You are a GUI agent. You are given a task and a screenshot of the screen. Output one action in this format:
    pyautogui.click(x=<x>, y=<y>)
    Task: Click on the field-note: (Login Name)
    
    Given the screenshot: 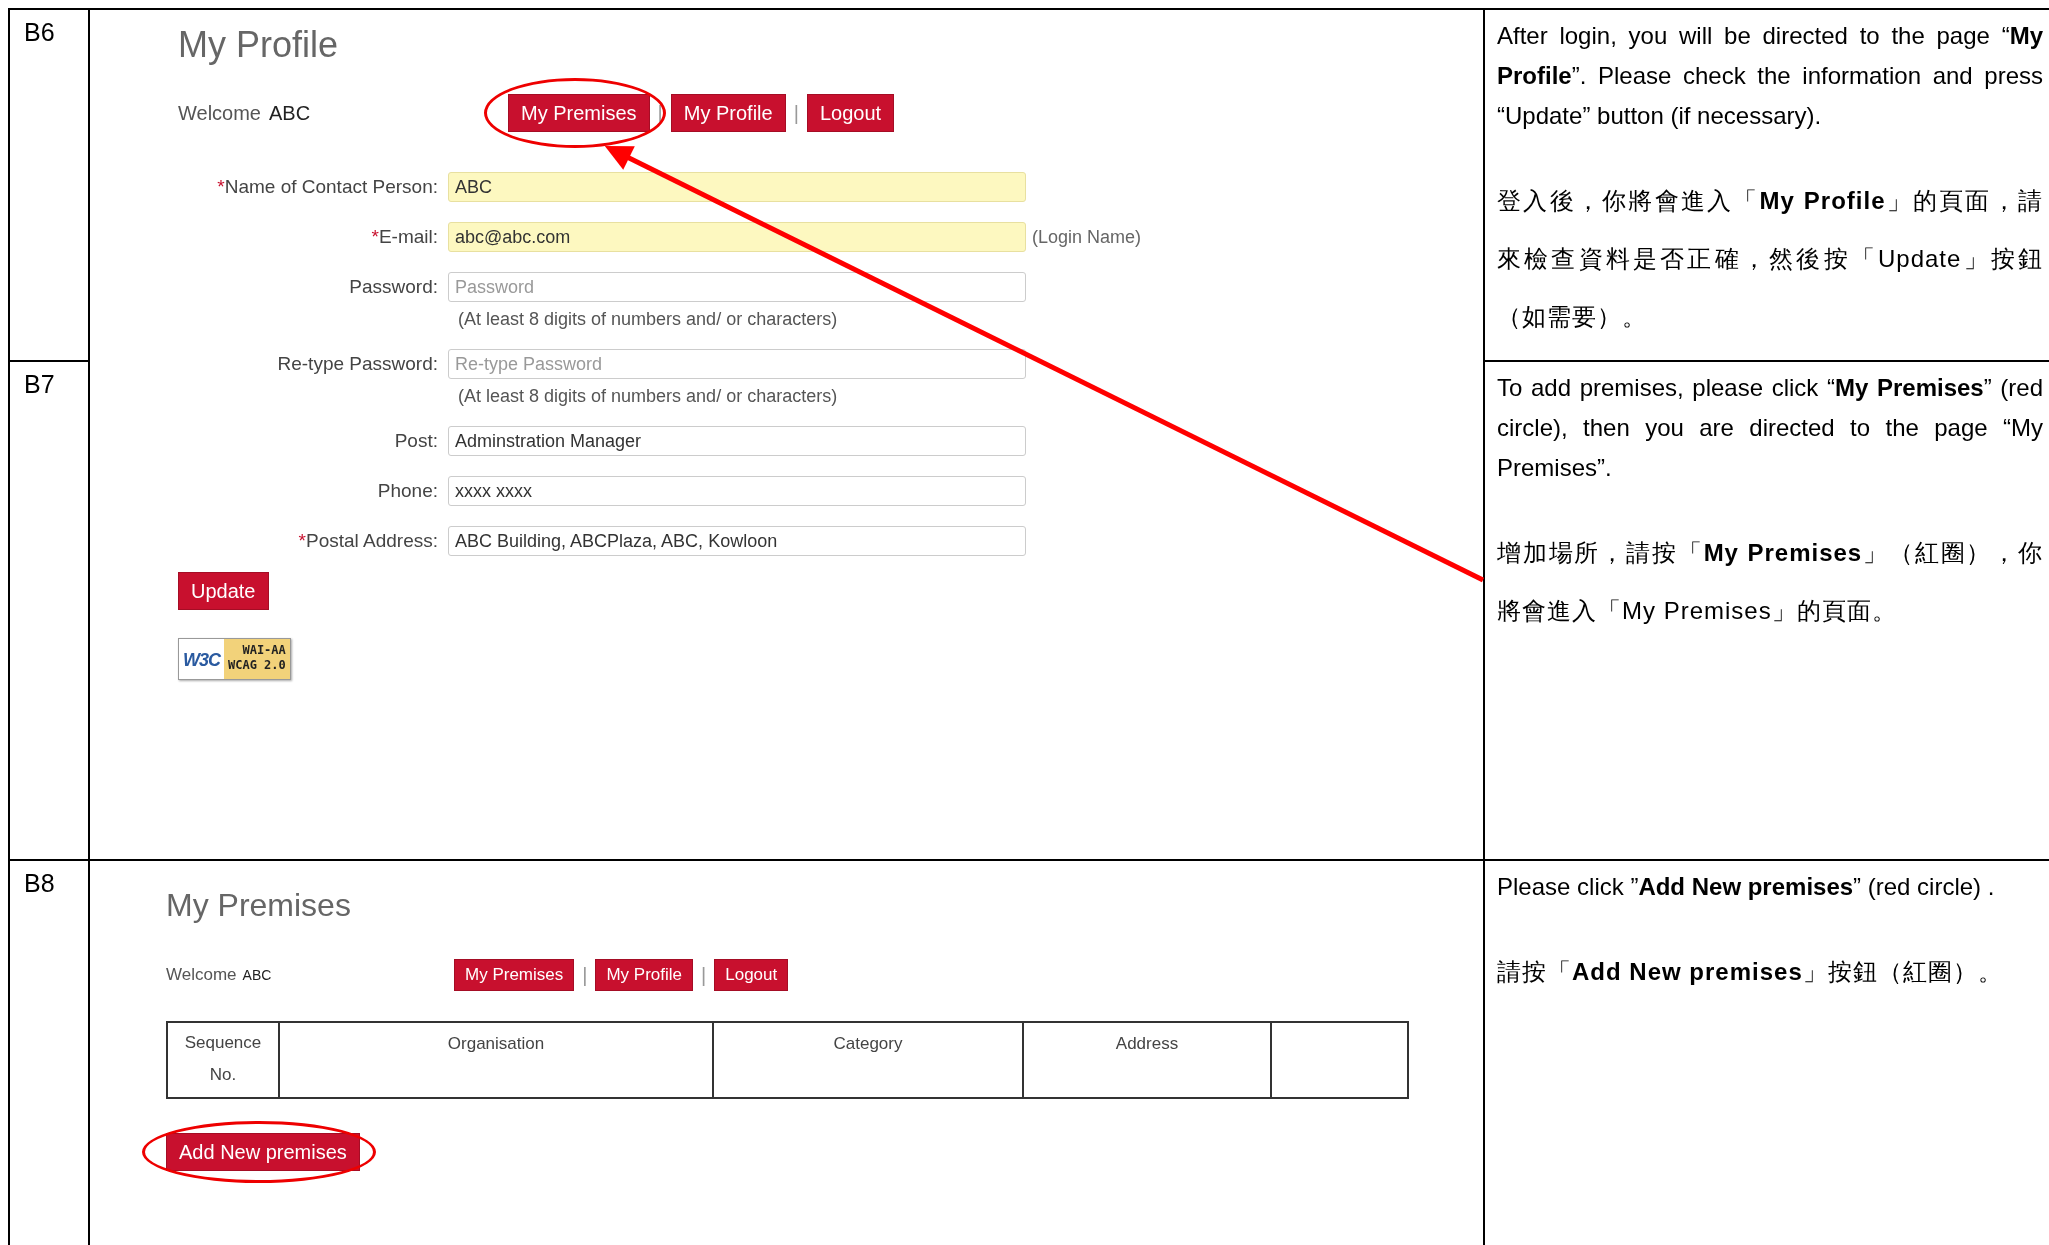 What is the action you would take?
    pyautogui.click(x=1087, y=237)
    